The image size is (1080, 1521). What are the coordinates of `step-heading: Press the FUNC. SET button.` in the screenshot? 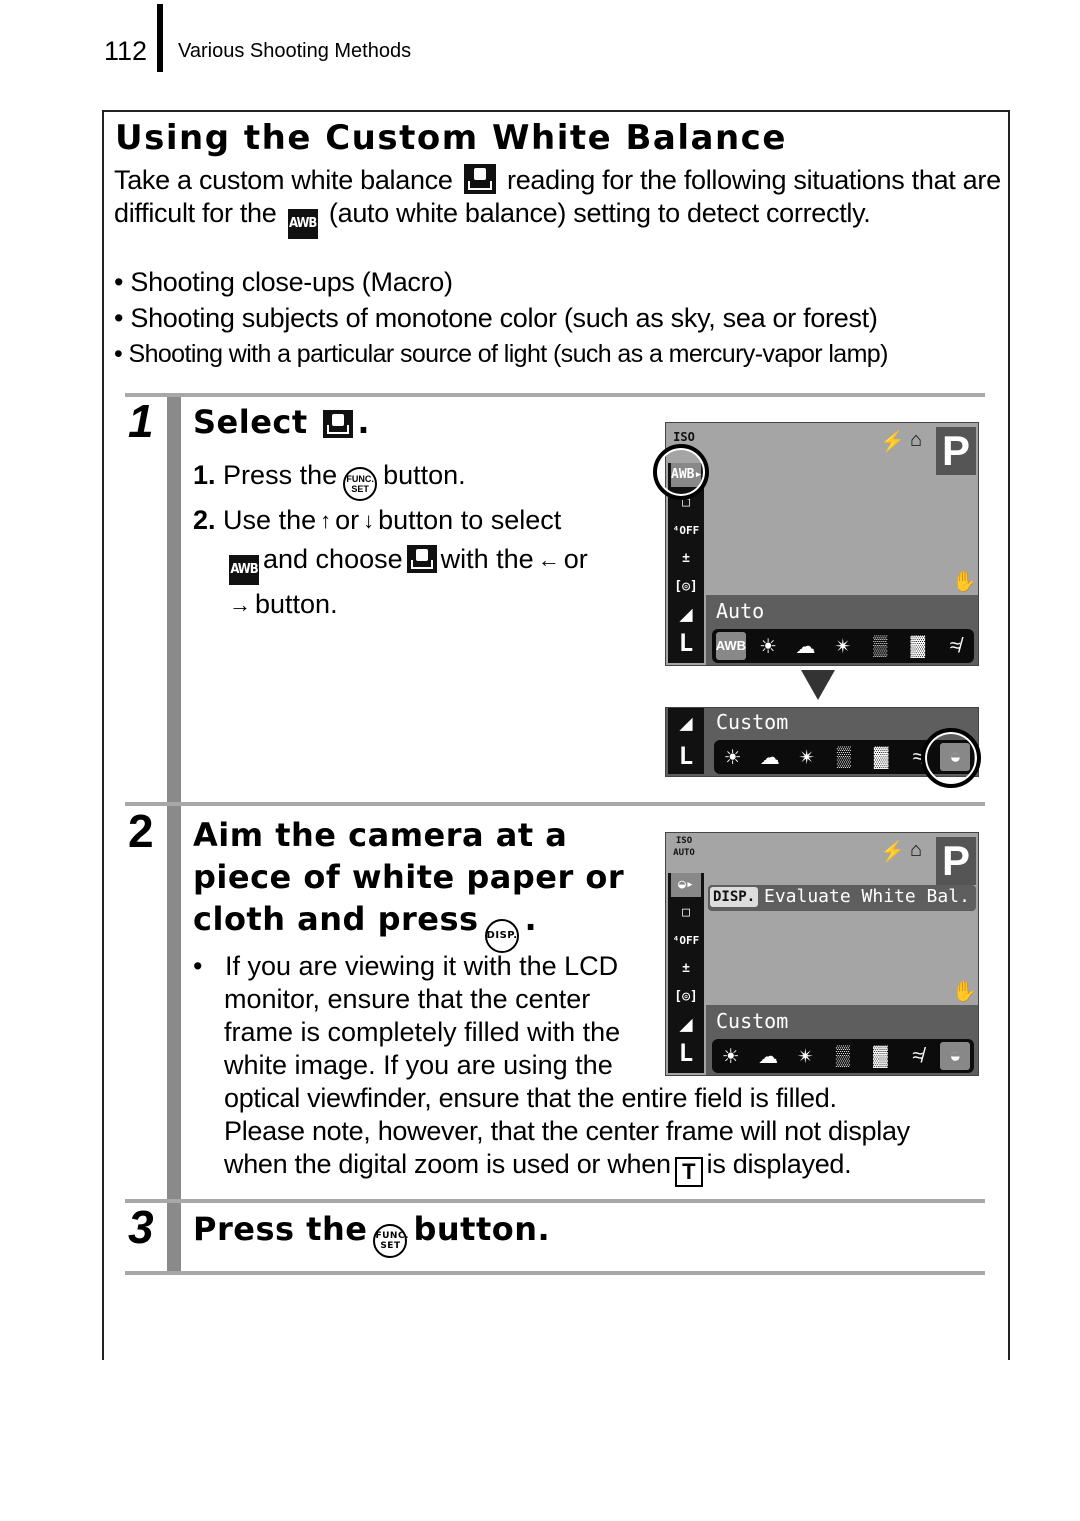 It's located at (371, 1234).